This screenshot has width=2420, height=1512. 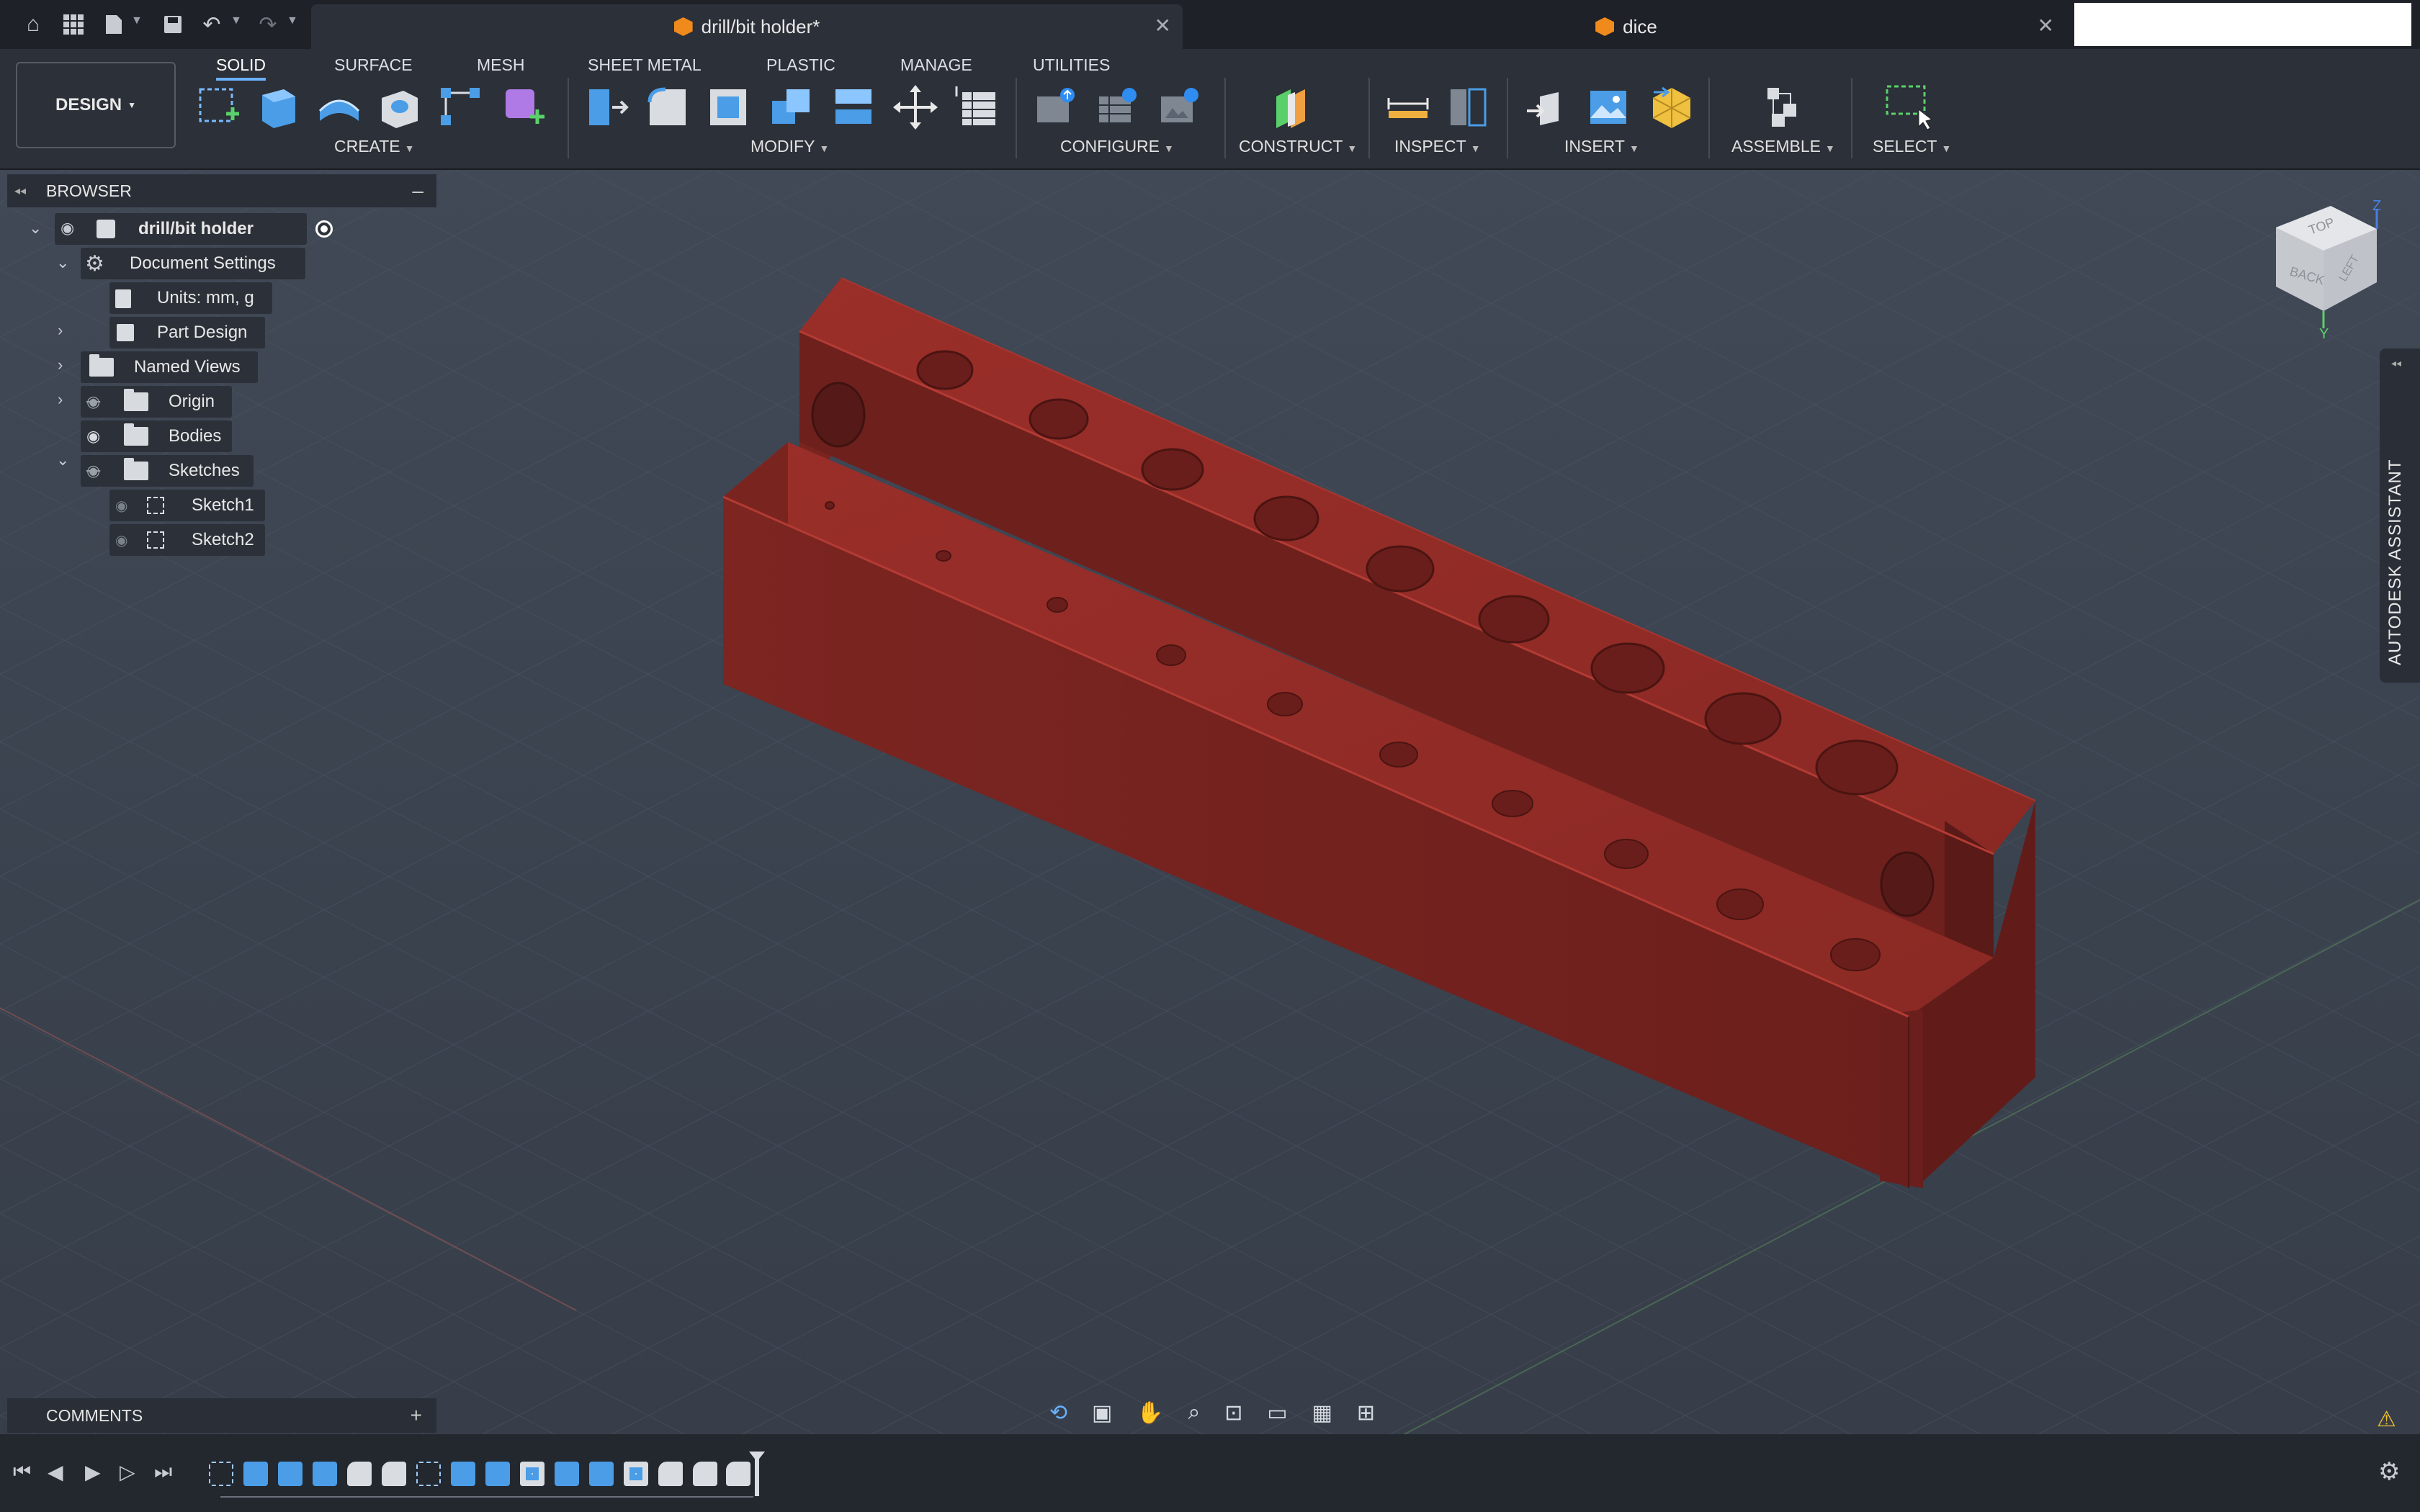 What do you see at coordinates (1468, 107) in the screenshot?
I see `section-analysis-icon` at bounding box center [1468, 107].